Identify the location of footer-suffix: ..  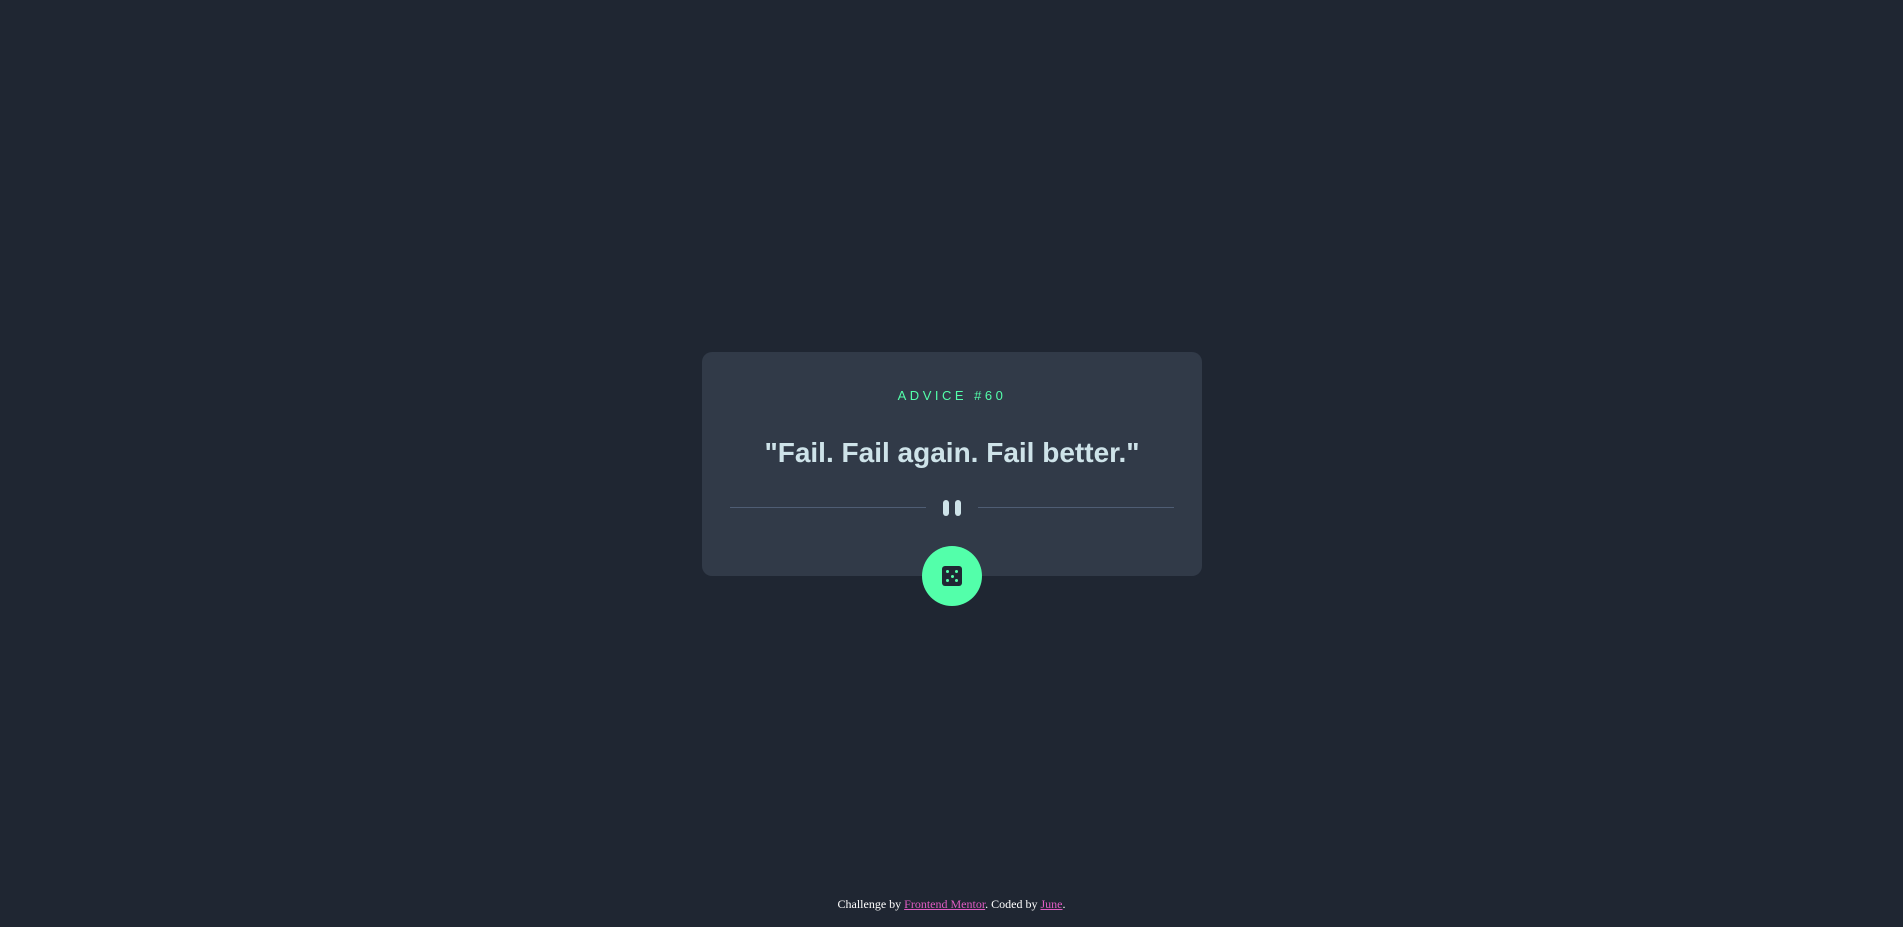
(1064, 904).